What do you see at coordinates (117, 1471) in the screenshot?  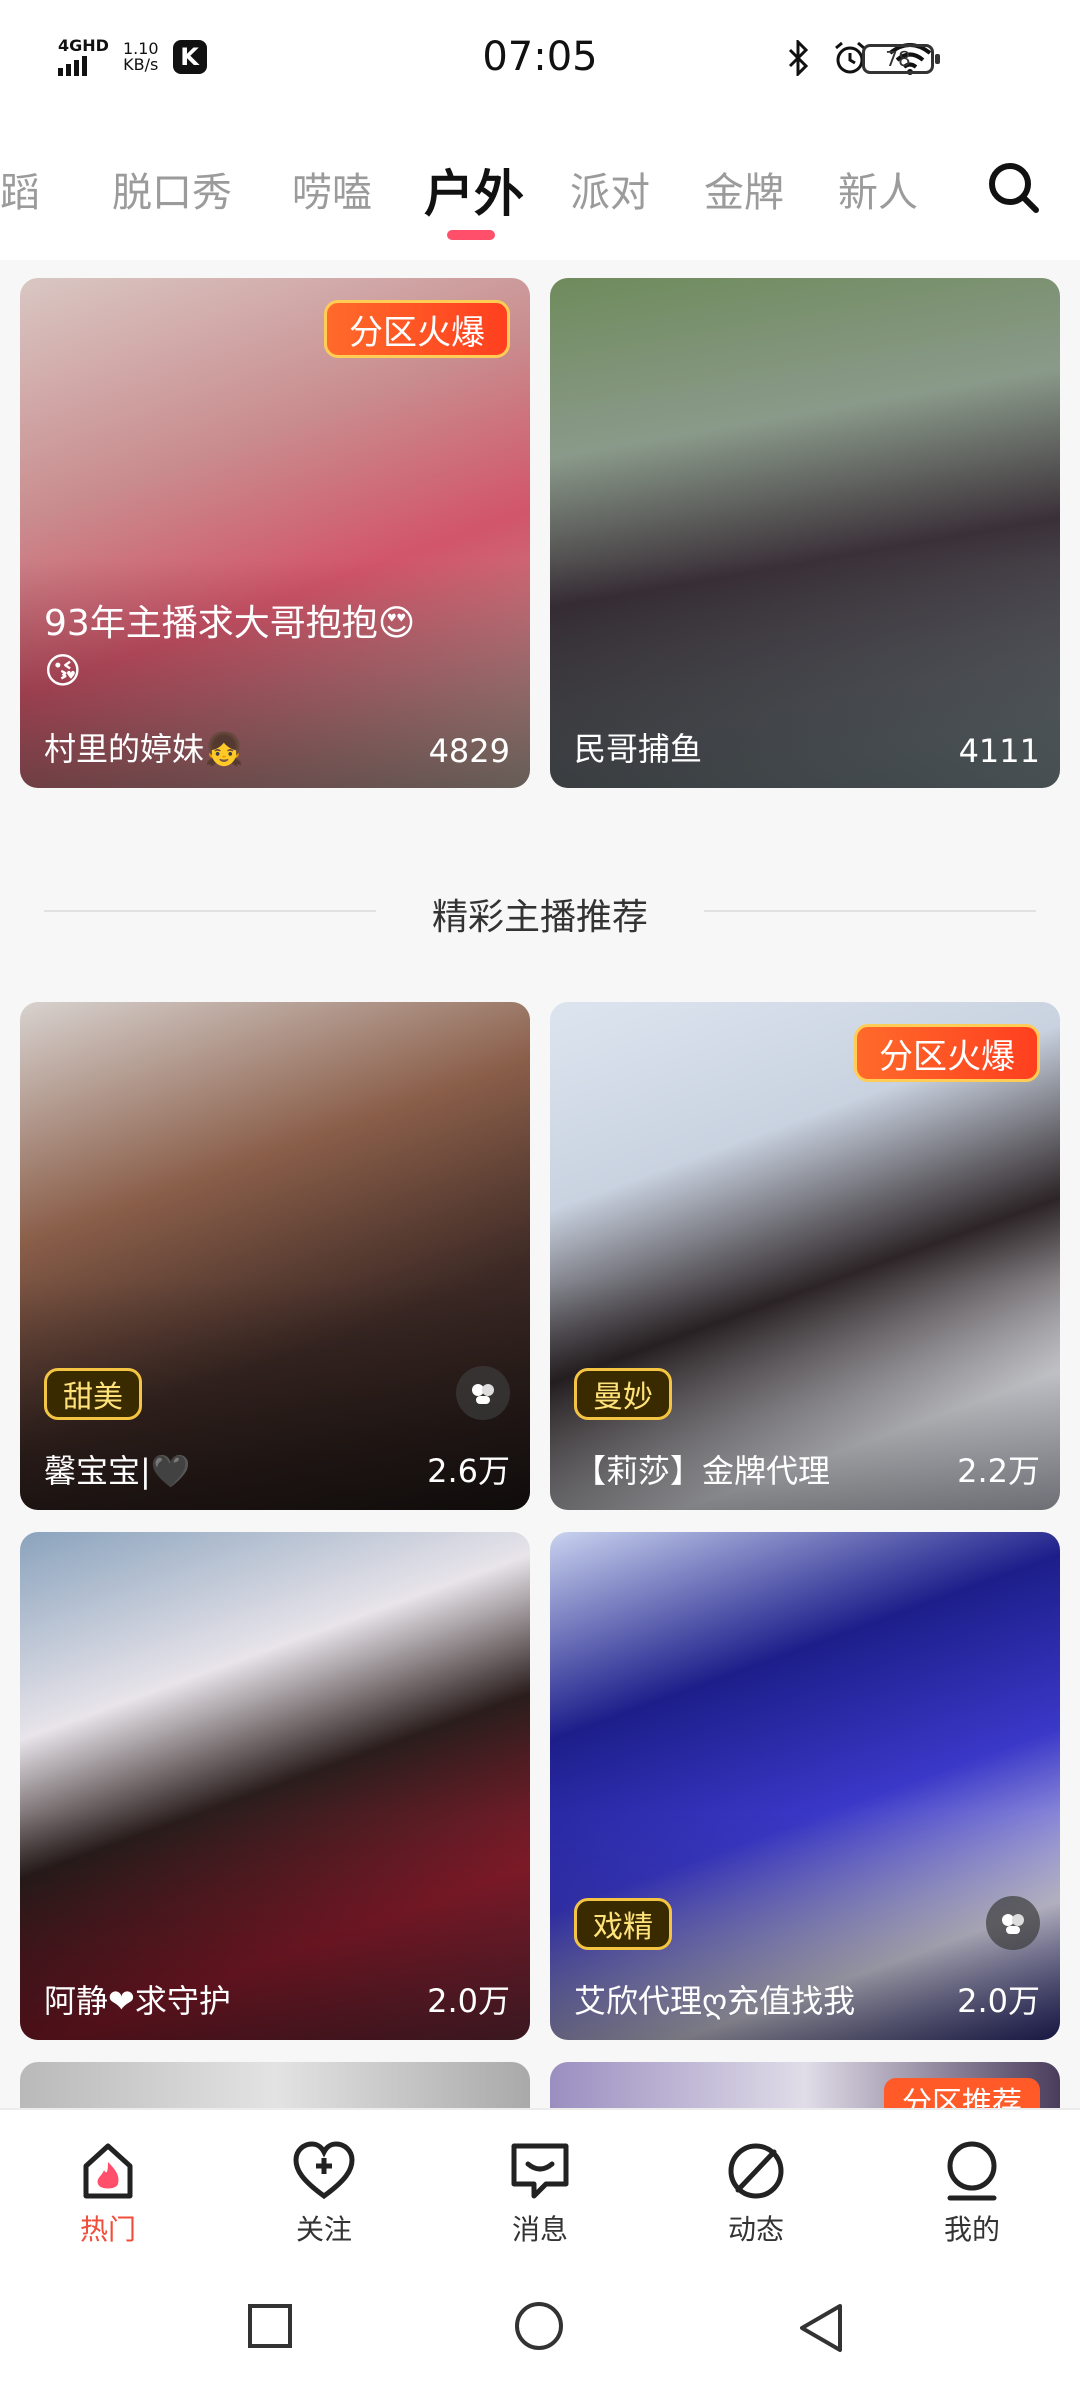 I see `streamer-name: 馨宝宝|🖤` at bounding box center [117, 1471].